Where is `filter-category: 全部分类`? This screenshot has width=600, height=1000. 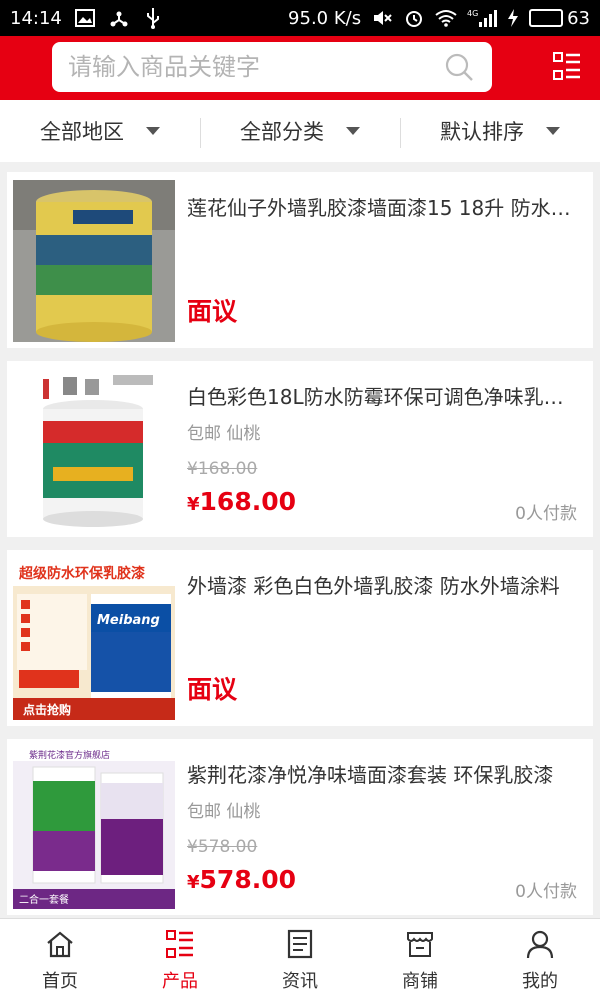
filter-category: 全部分类 is located at coordinates (300, 131).